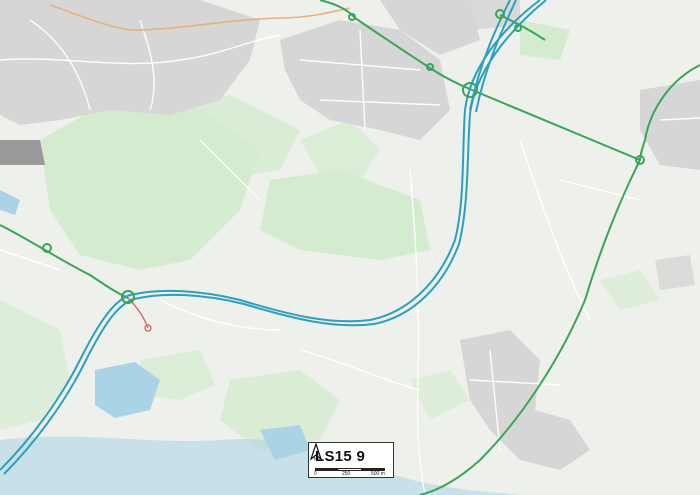 The width and height of the screenshot is (700, 495). Describe the element at coordinates (315, 474) in the screenshot. I see `scale-tick-0: 0` at that location.